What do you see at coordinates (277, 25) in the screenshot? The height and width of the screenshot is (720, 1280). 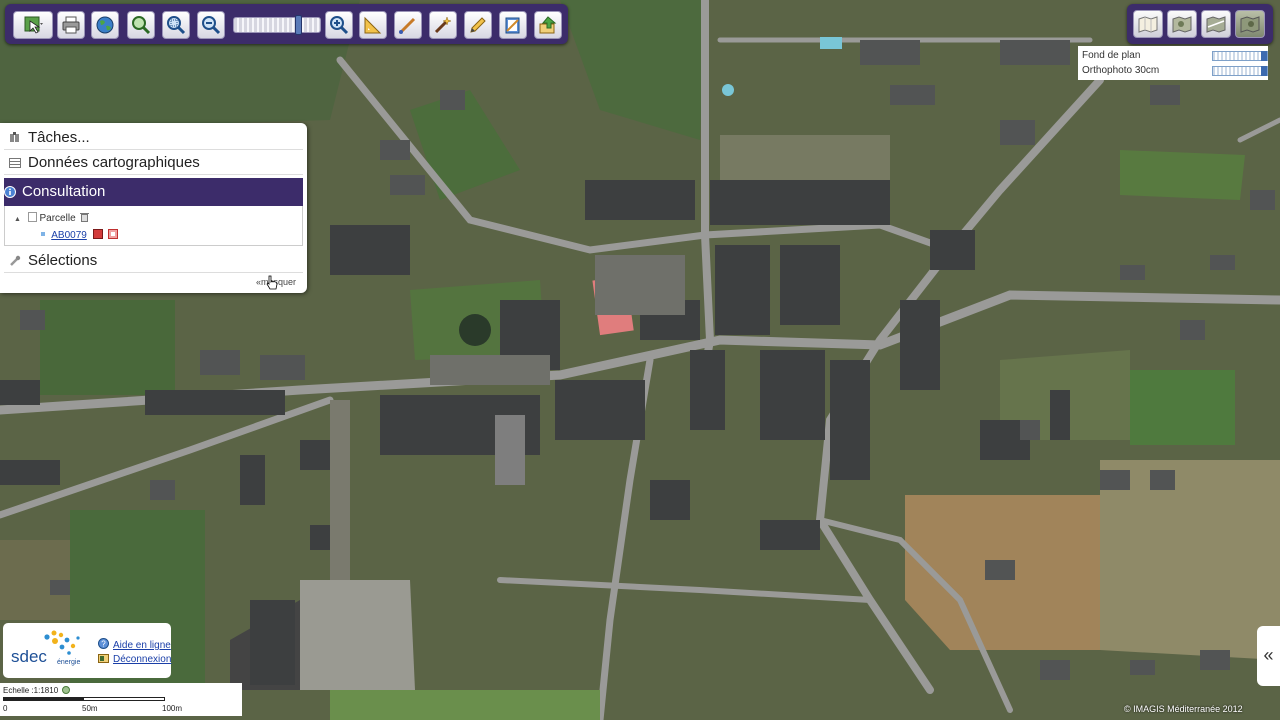 I see `zoom-slider` at bounding box center [277, 25].